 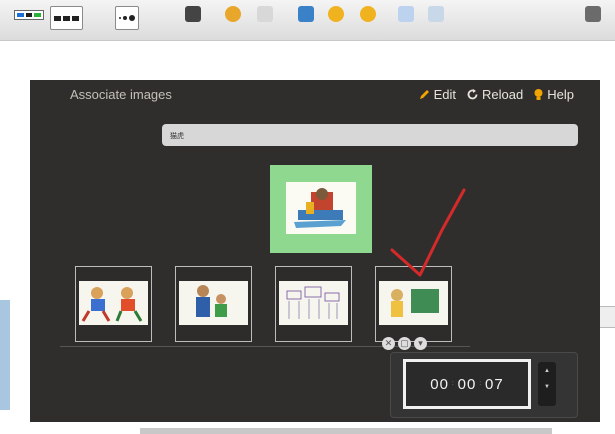 I want to click on close-icon: ✕, so click(x=388, y=343).